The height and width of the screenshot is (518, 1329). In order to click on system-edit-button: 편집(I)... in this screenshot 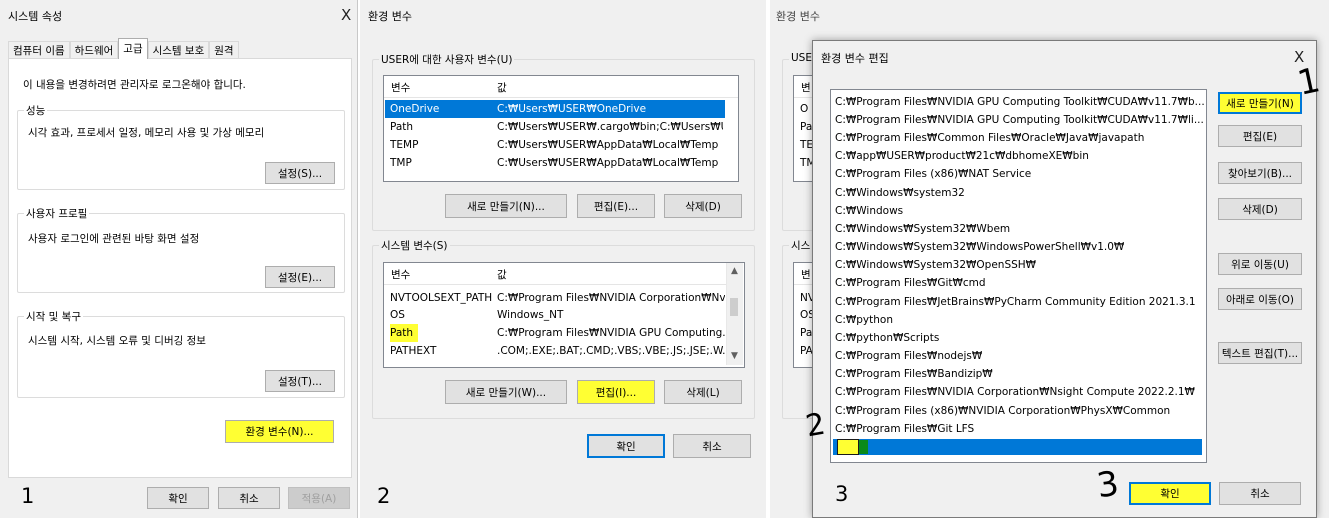, I will do `click(616, 392)`.